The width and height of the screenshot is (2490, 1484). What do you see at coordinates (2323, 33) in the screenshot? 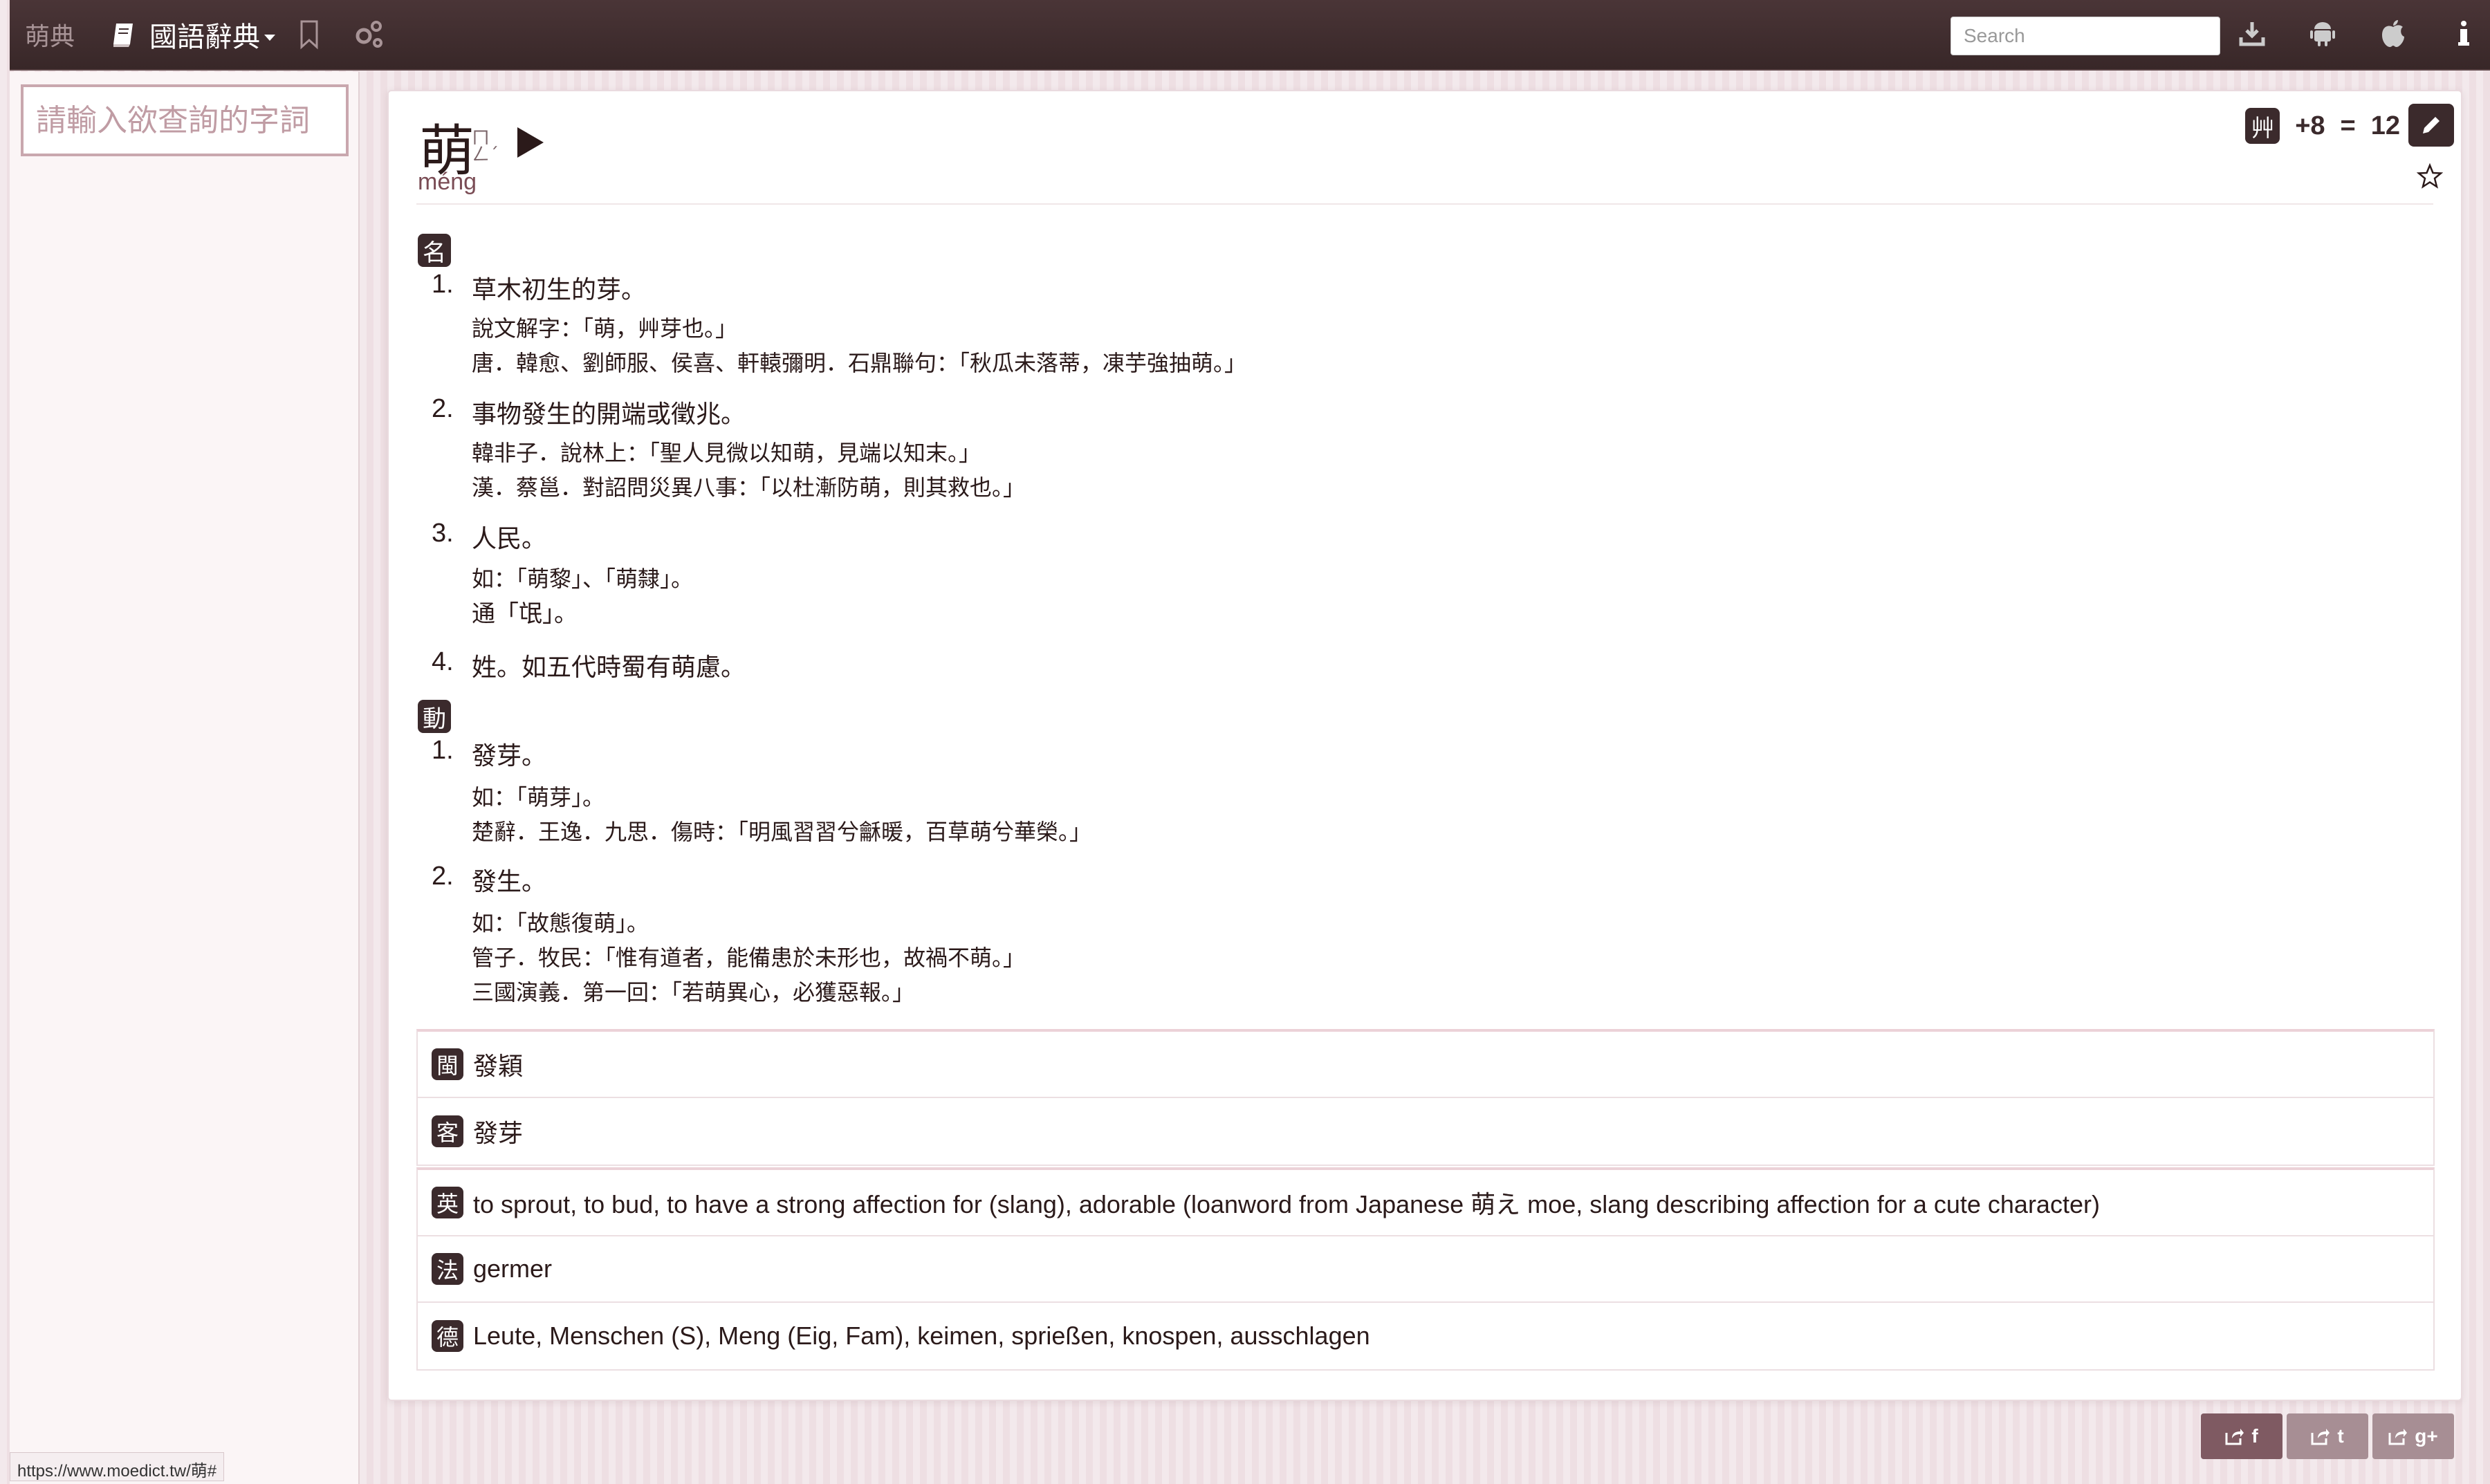
I see `android-icon` at bounding box center [2323, 33].